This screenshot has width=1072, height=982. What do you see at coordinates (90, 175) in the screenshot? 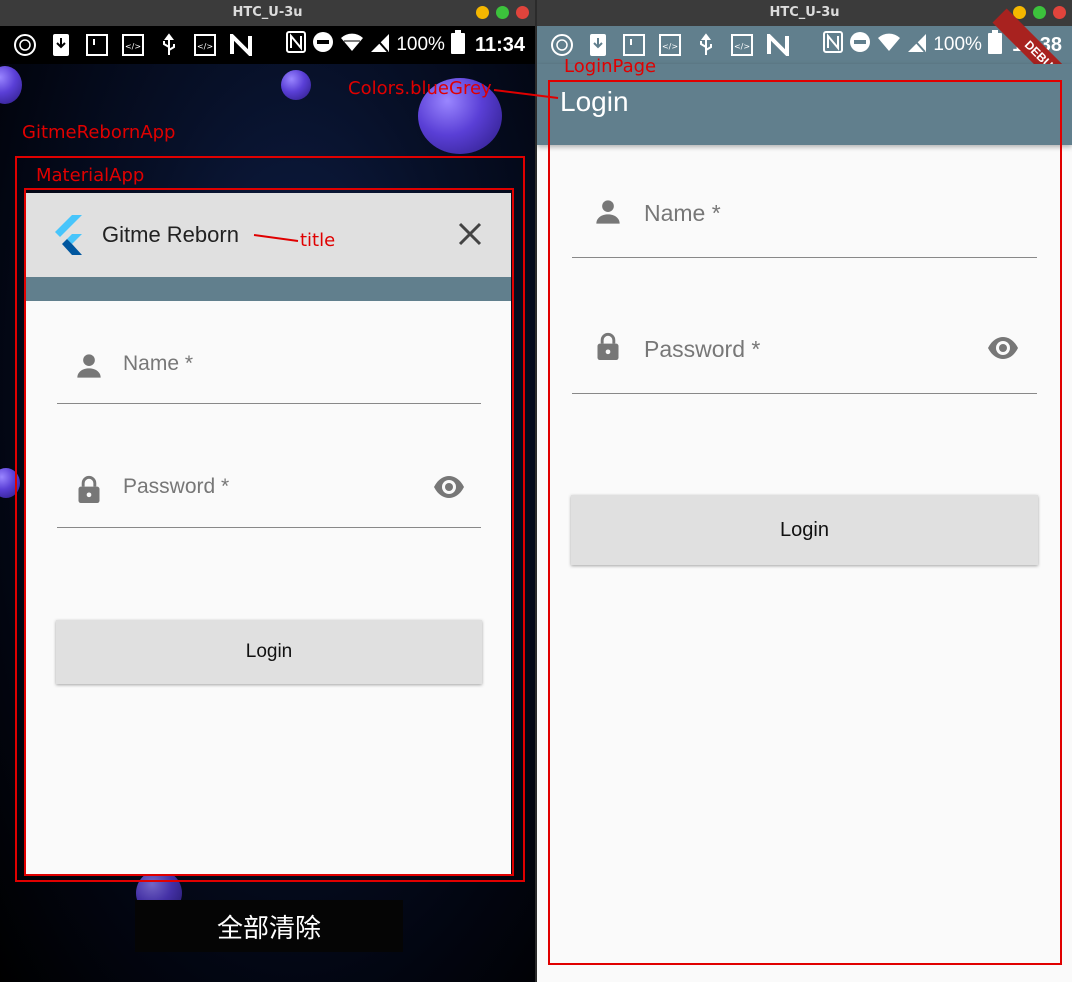
I see `annotation-material: MaterialApp` at bounding box center [90, 175].